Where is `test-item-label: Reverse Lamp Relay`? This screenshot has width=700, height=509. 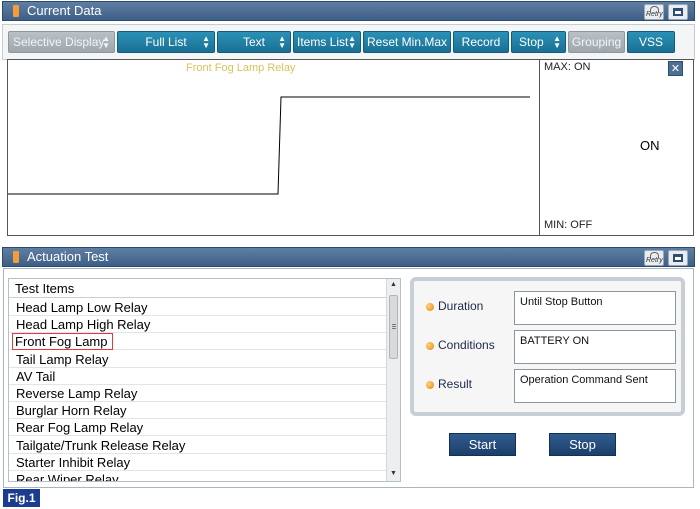
test-item-label: Reverse Lamp Relay is located at coordinates (77, 393).